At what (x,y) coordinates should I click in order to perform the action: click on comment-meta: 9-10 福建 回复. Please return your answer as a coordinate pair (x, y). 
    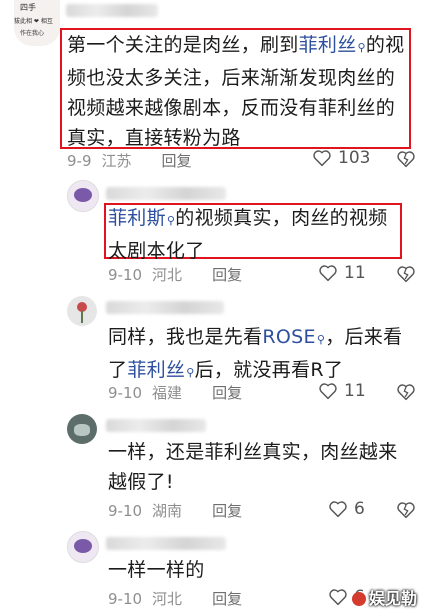
    Looking at the image, I should click on (175, 392).